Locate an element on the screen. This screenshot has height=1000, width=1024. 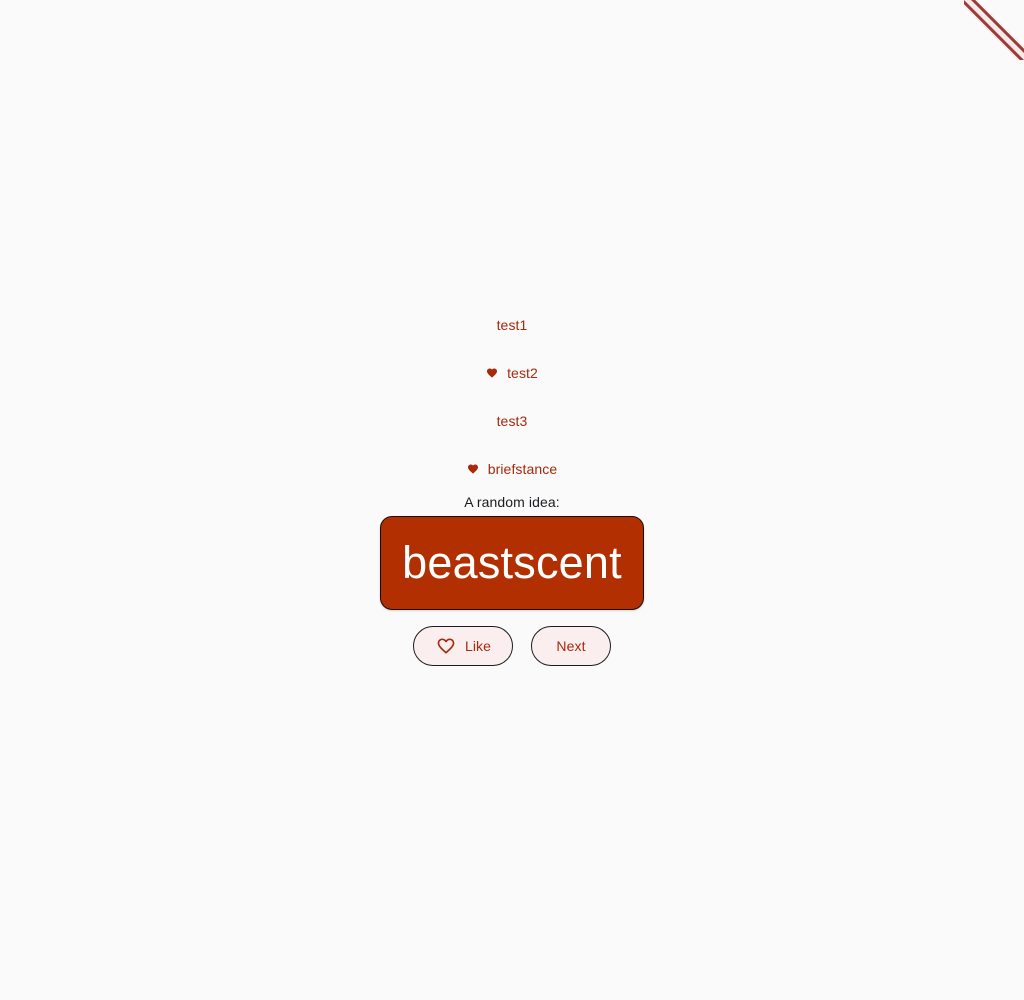
history-item: test1 is located at coordinates (512, 325).